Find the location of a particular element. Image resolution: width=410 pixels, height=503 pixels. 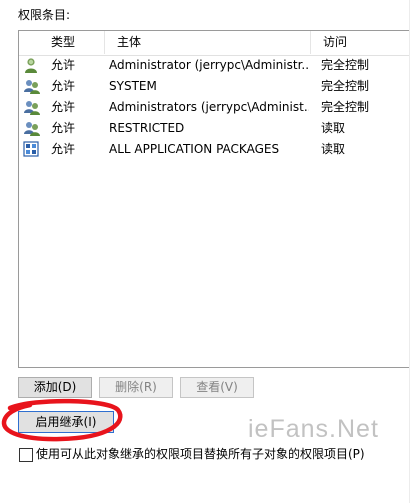

replace-child-permissions-checkbox is located at coordinates (26, 455).